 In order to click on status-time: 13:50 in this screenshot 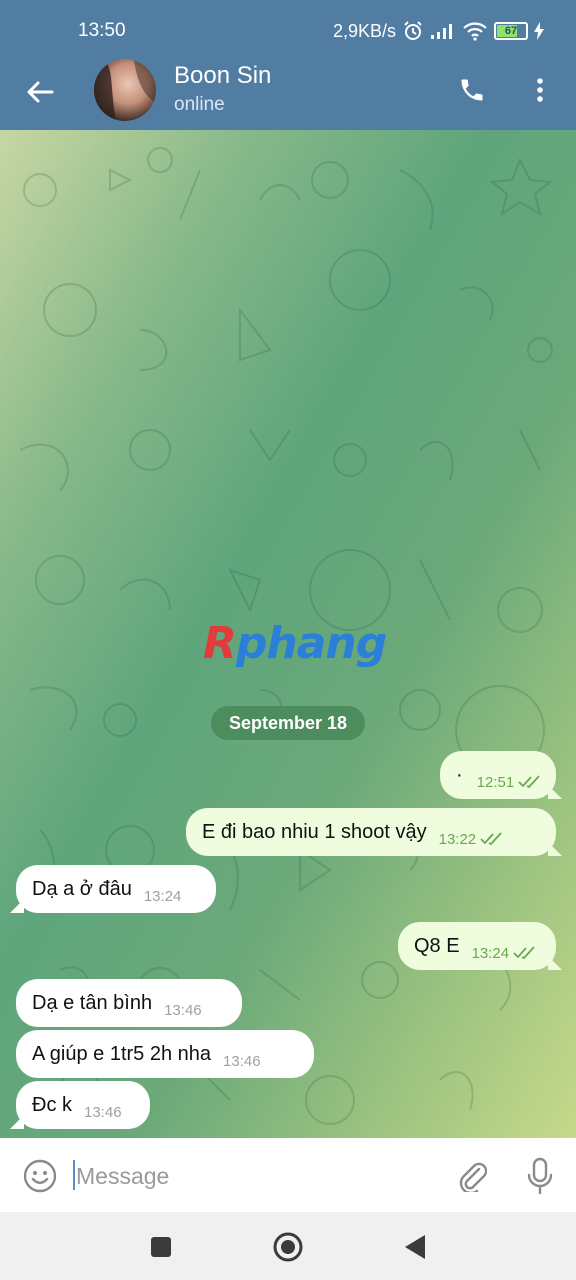, I will do `click(102, 30)`.